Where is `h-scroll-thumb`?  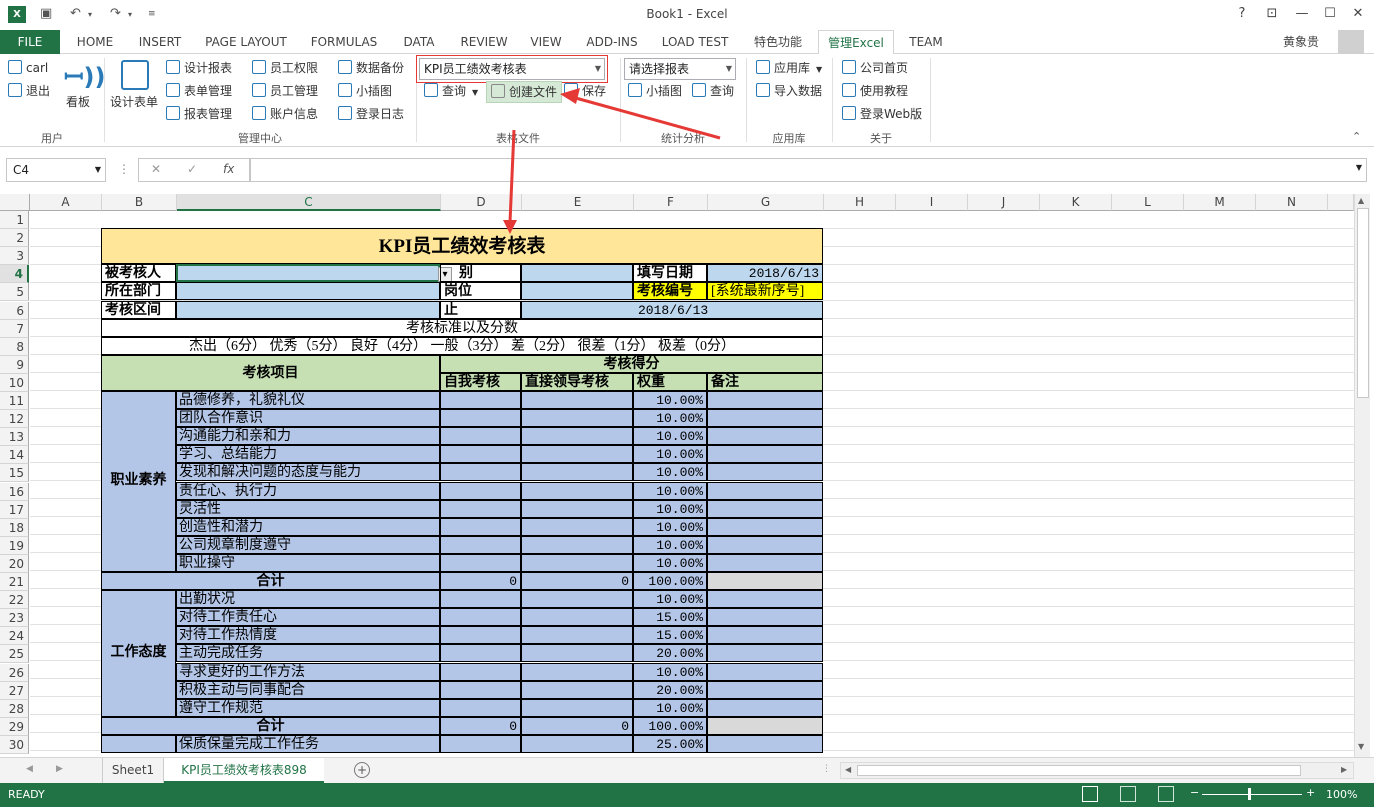 h-scroll-thumb is located at coordinates (1079, 770).